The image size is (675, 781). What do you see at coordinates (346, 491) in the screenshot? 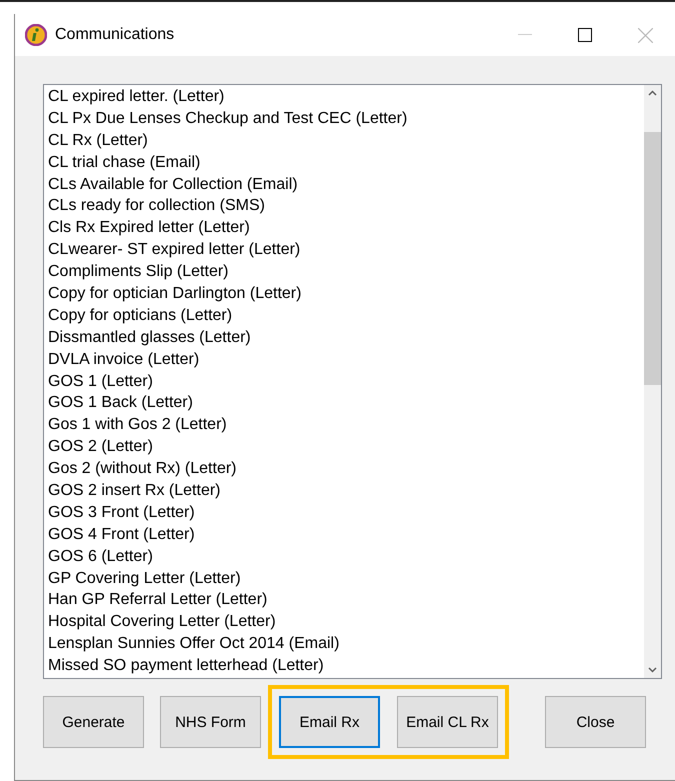
I see `list-item: GOS 2 insert Rx (Letter)` at bounding box center [346, 491].